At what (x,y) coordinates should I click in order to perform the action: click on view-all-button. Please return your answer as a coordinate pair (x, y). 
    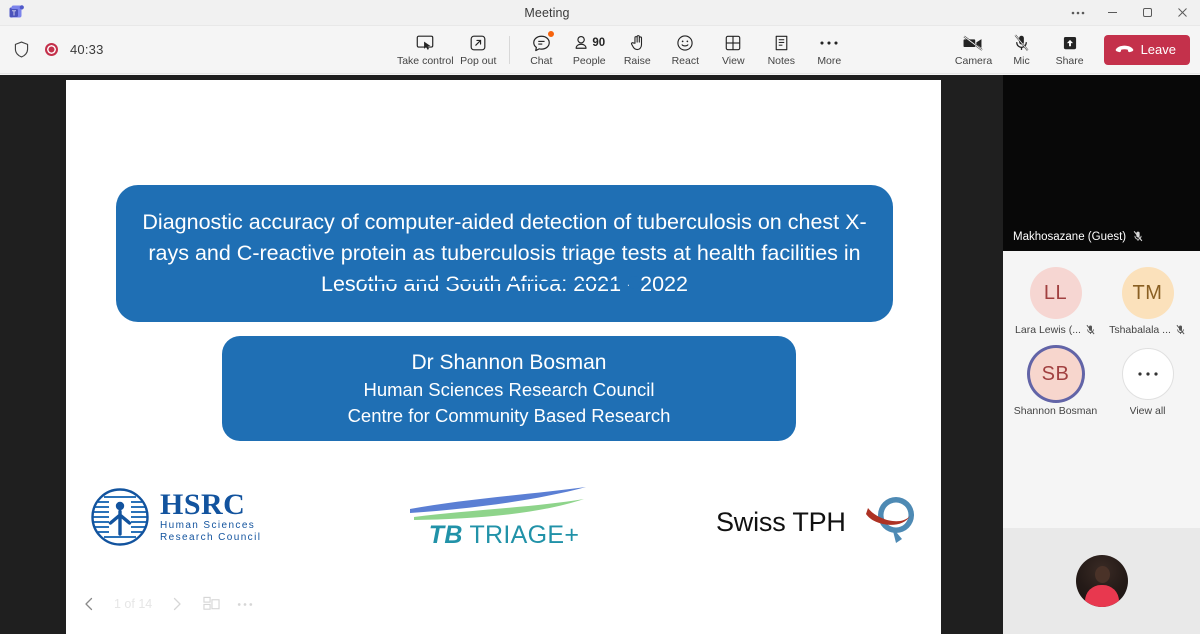
    Looking at the image, I should click on (1147, 374).